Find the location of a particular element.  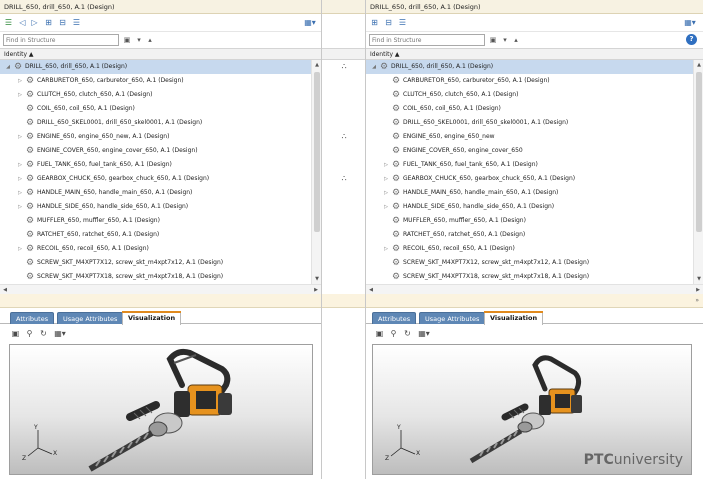

tree-row: ◢ ⚙ DRILL_650, drill_650, A.1 (Design) is located at coordinates (155, 67).